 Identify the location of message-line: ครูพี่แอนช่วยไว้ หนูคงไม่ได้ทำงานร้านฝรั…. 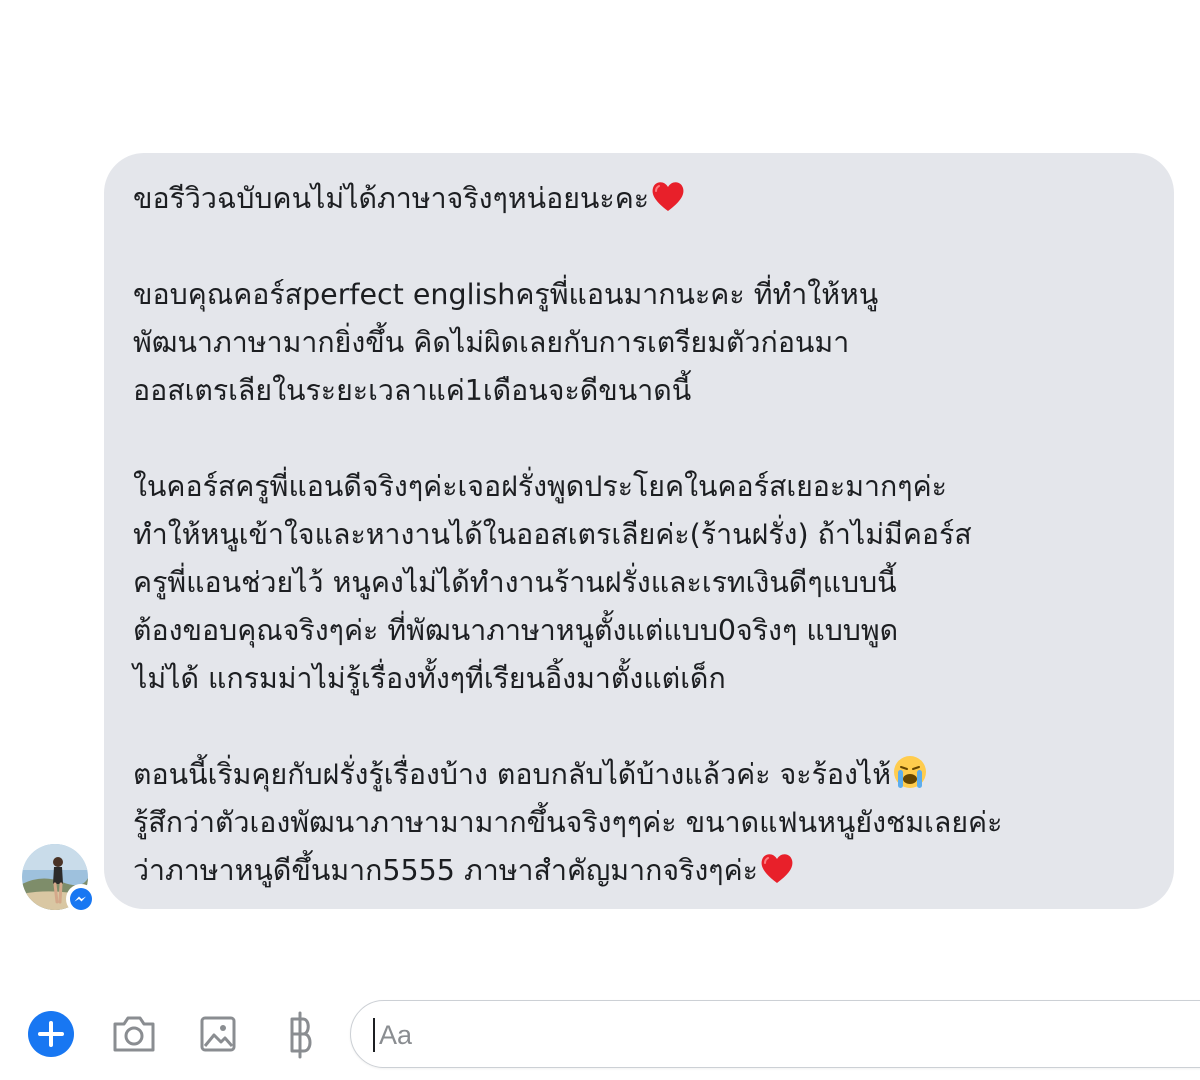
(515, 582).